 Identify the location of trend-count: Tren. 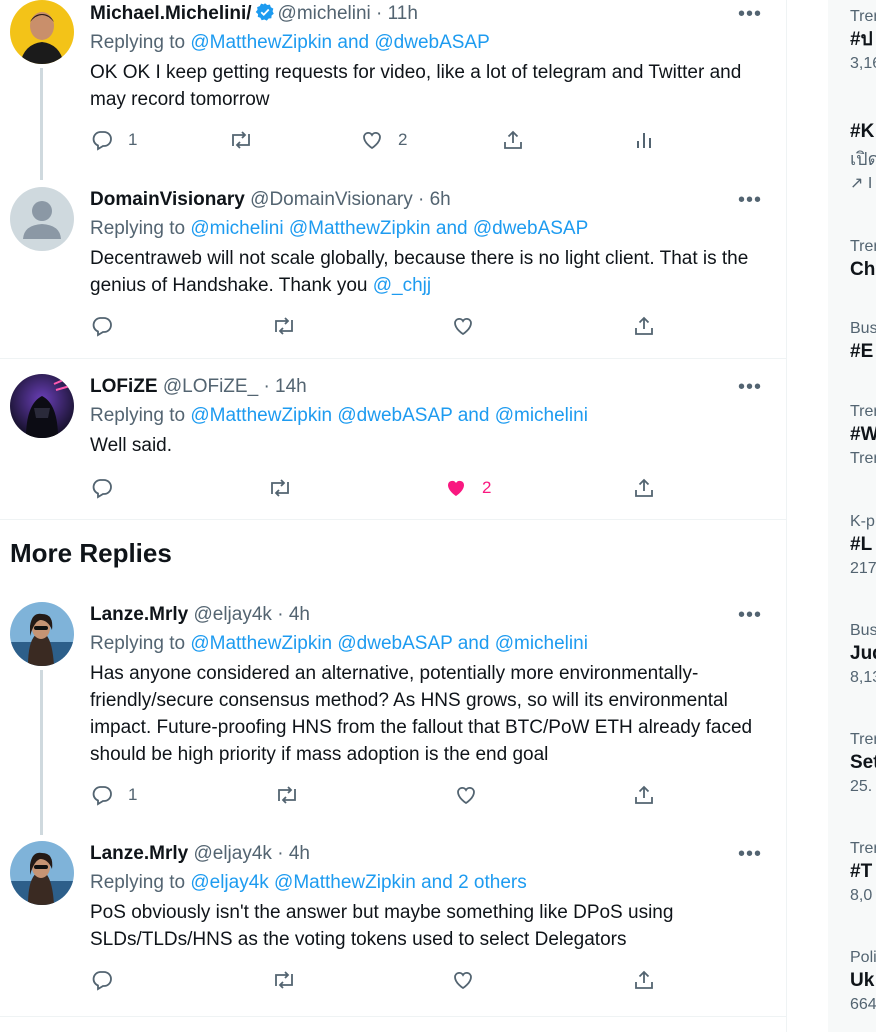
(863, 458).